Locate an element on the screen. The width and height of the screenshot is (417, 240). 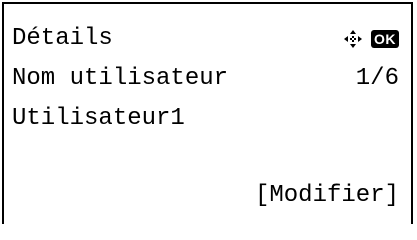
field-label: Nom utilisateur is located at coordinates (120, 78).